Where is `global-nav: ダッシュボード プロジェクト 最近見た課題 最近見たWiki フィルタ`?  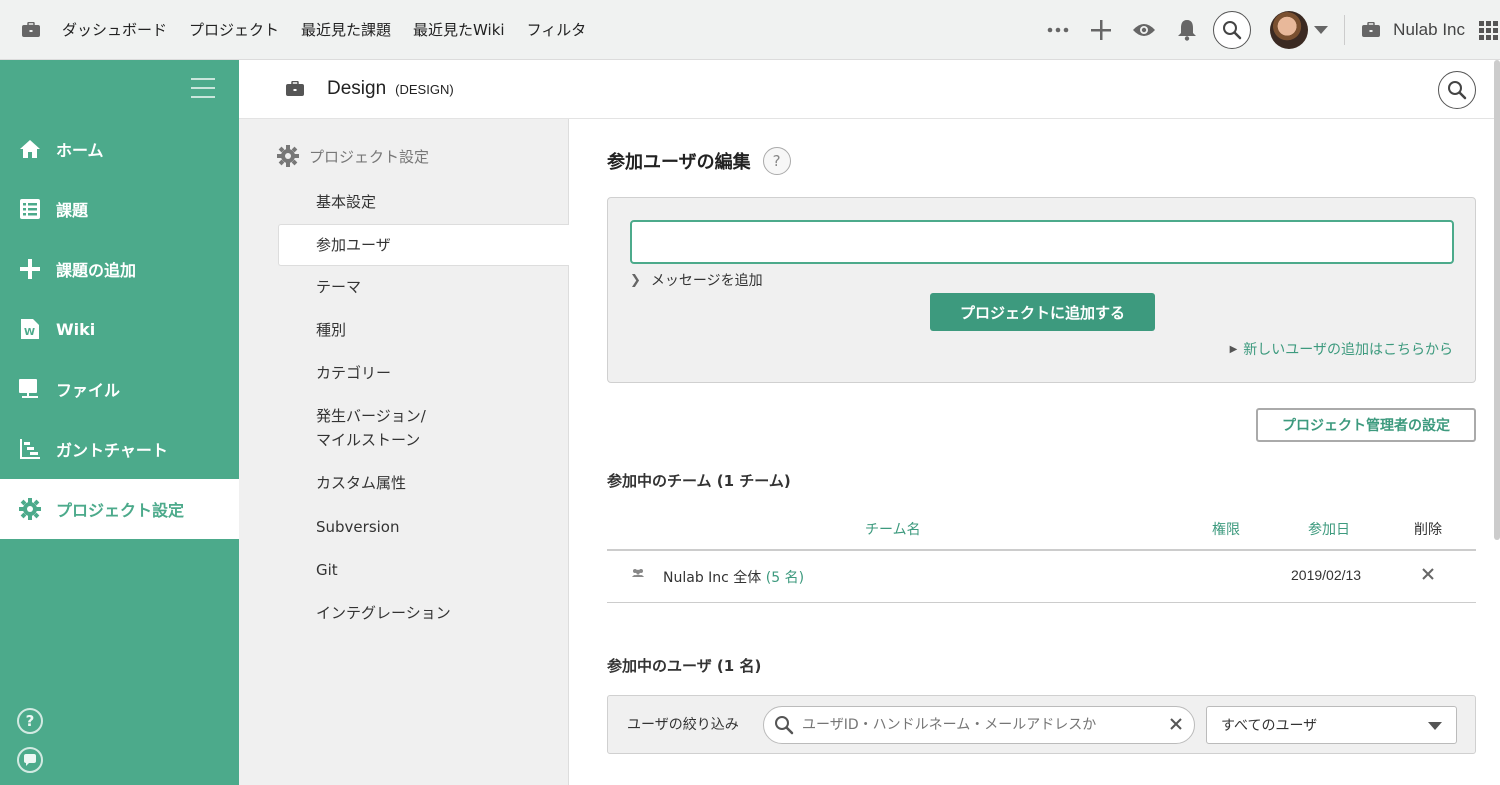 global-nav: ダッシュボード プロジェクト 最近見た課題 最近見たWiki フィルタ is located at coordinates (335, 30).